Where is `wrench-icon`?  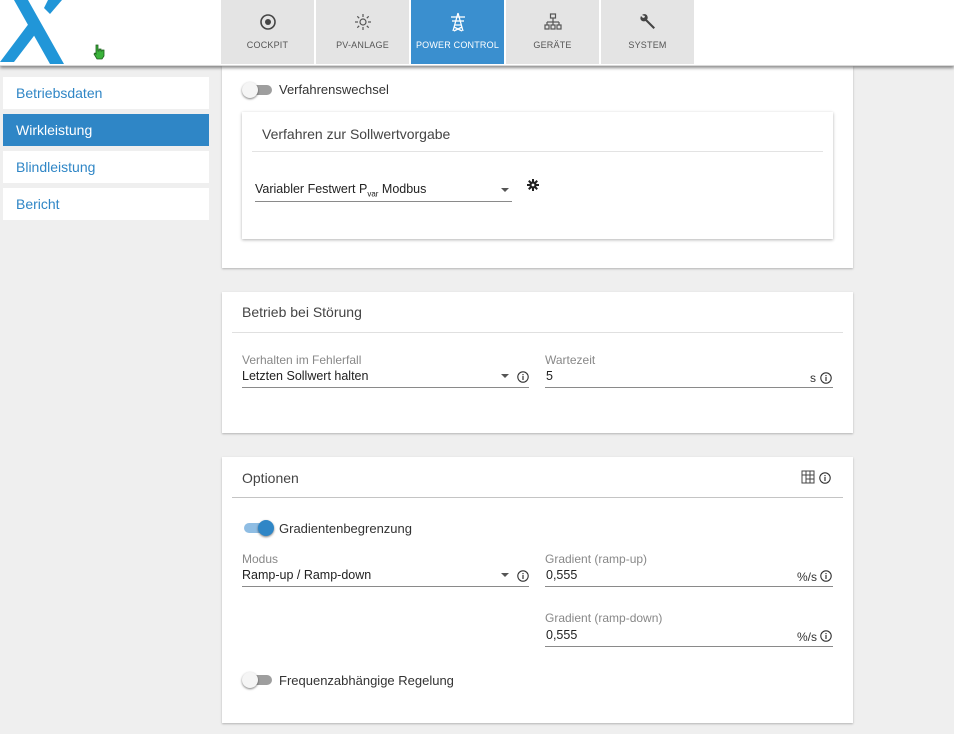
wrench-icon is located at coordinates (647, 21).